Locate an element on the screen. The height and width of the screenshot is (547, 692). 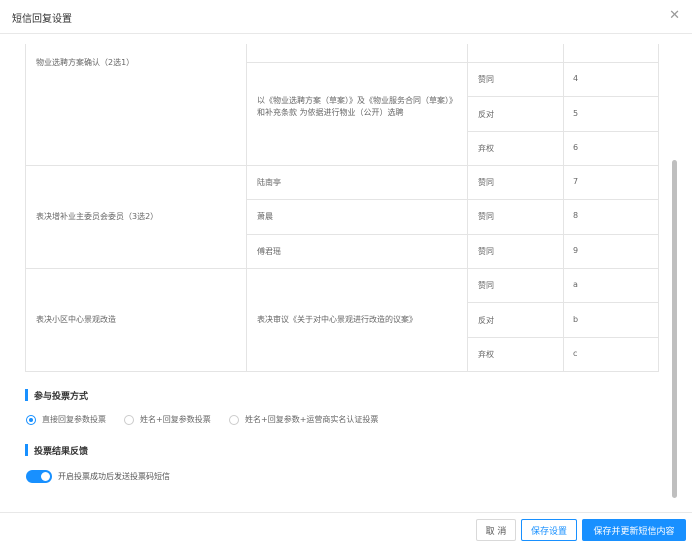
toggle-label: 开启投票成功后发送投票码短信 is located at coordinates (114, 476).